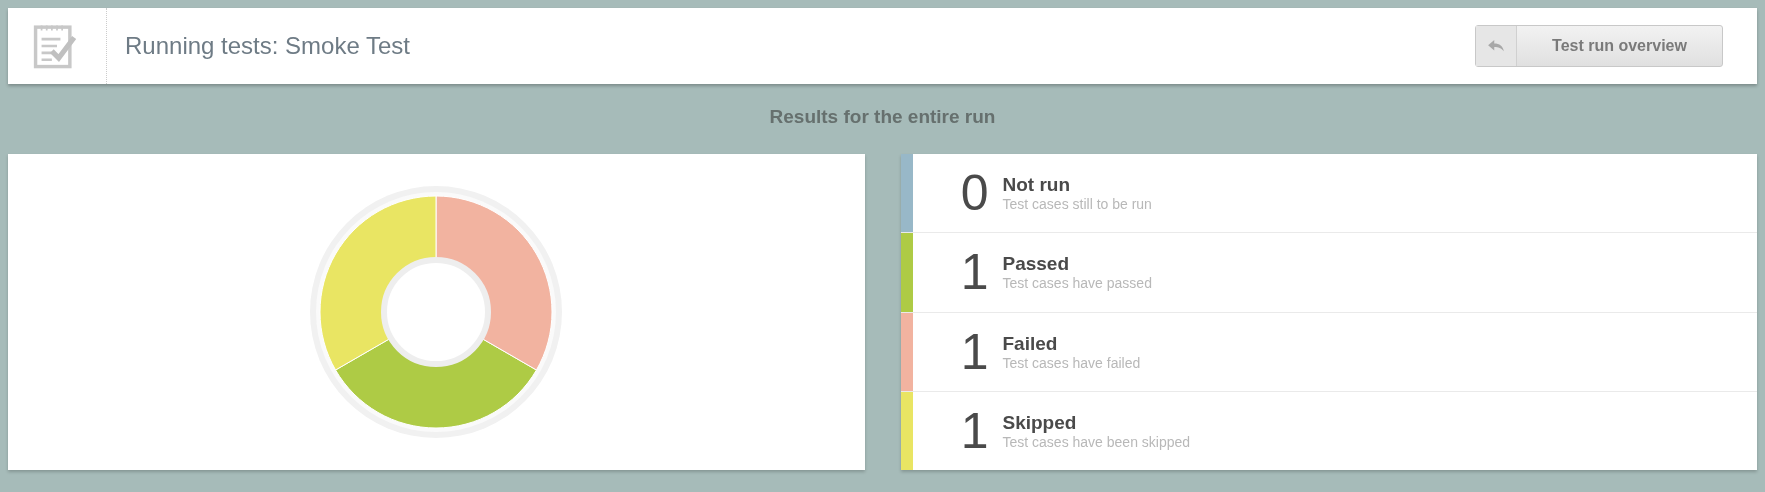 This screenshot has height=492, width=1765. What do you see at coordinates (882, 117) in the screenshot?
I see `section-heading: Results for the entire run` at bounding box center [882, 117].